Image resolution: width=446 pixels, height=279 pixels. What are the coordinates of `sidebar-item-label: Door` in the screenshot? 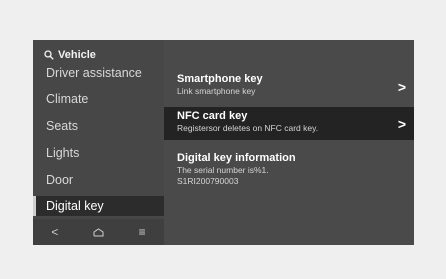 It's located at (60, 180).